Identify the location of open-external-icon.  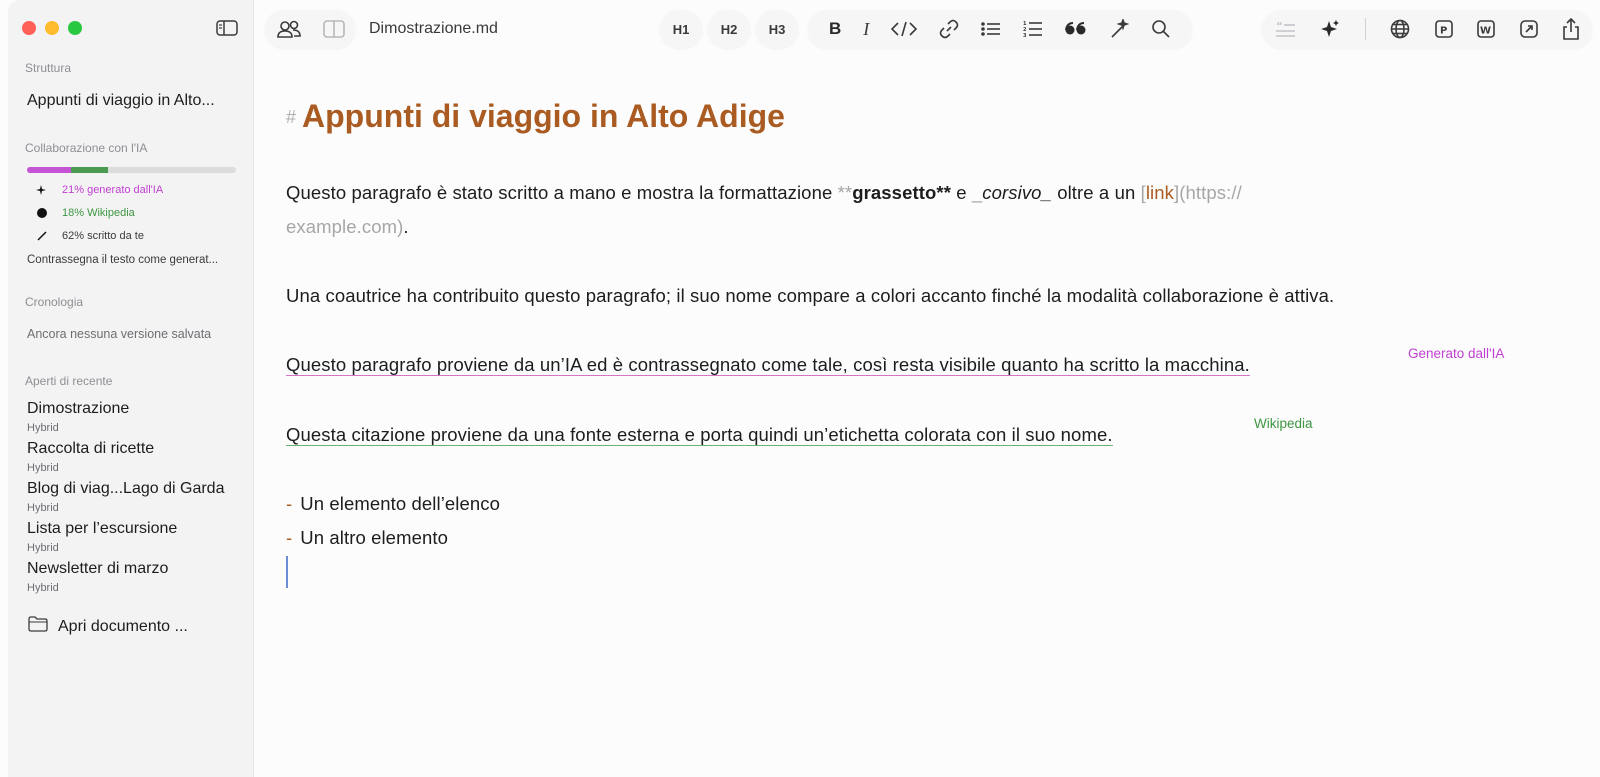
(1528, 29).